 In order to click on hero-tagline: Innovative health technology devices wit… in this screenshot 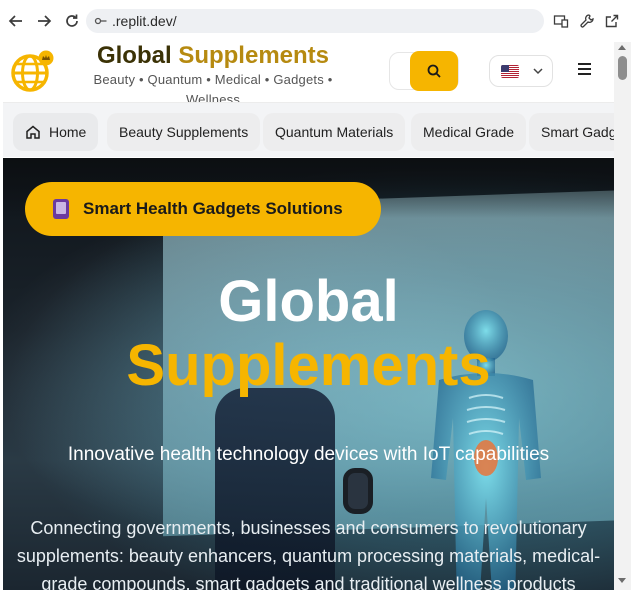, I will do `click(308, 454)`.